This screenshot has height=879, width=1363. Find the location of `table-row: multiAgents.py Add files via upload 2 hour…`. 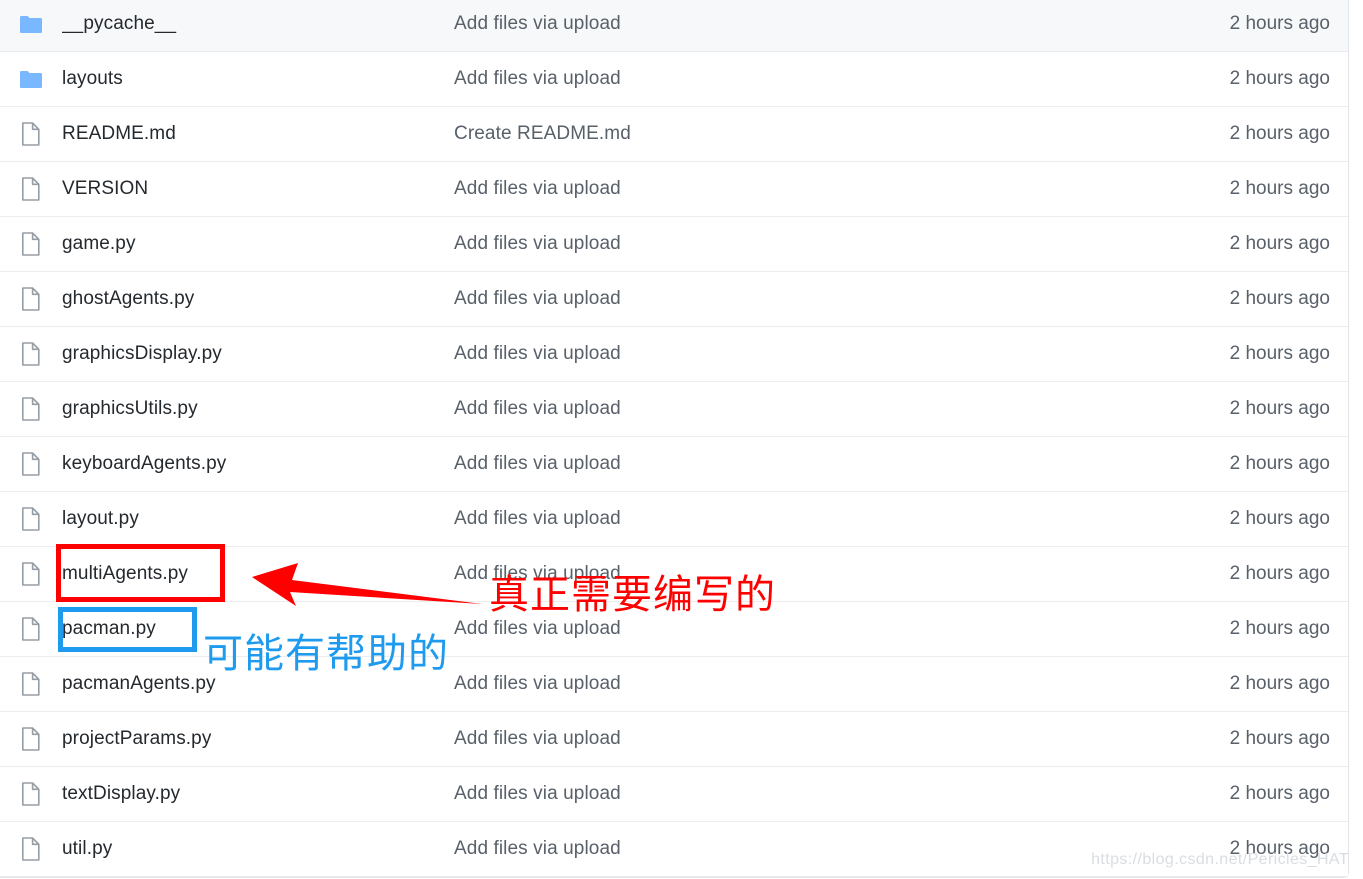

table-row: multiAgents.py Add files via upload 2 hour… is located at coordinates (674, 574).